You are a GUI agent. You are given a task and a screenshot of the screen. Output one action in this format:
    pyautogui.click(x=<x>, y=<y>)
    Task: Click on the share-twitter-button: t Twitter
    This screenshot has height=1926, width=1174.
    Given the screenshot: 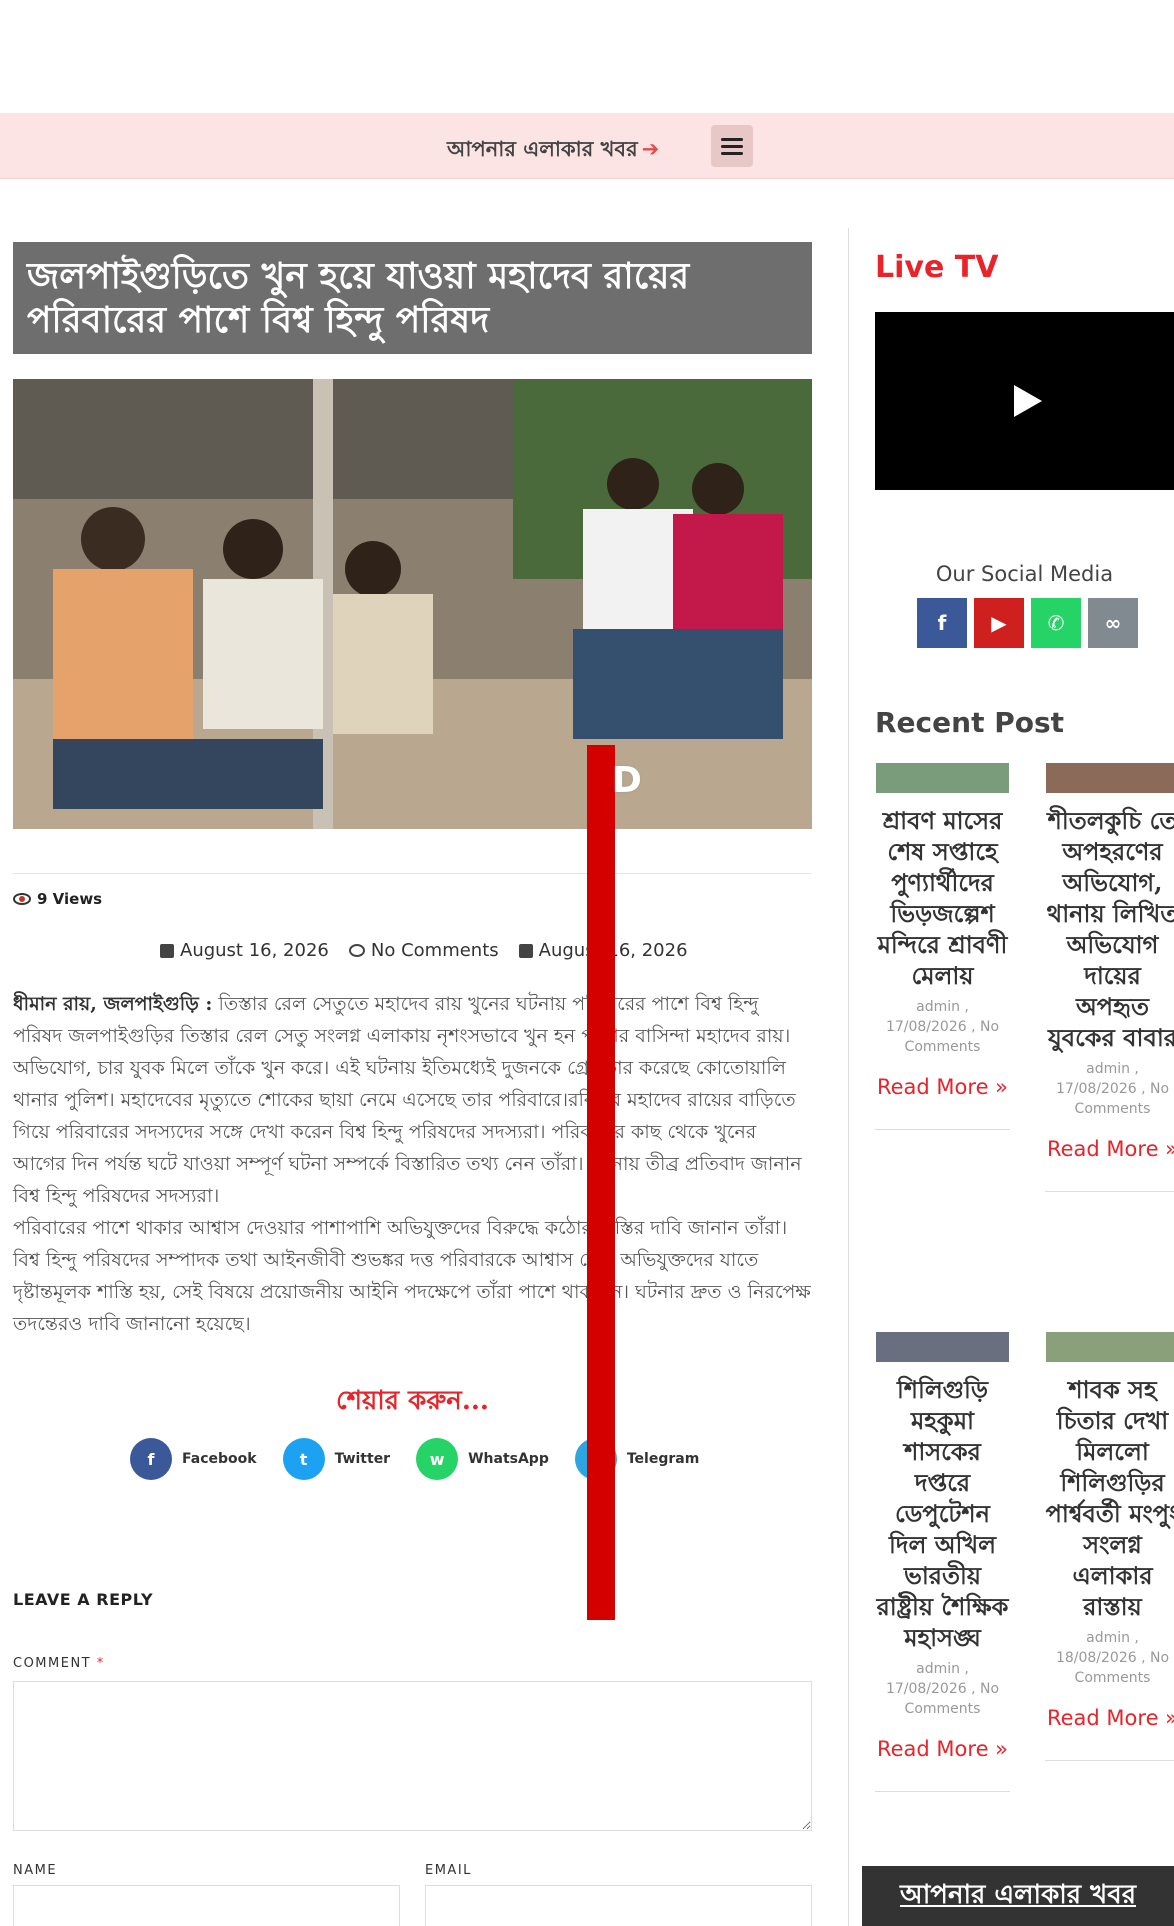 What is the action you would take?
    pyautogui.click(x=336, y=1459)
    